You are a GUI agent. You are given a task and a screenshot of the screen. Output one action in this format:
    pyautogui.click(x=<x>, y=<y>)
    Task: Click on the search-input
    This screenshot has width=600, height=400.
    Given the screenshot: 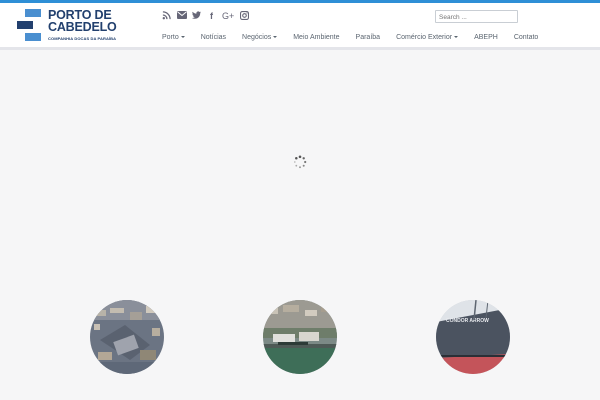 What is the action you would take?
    pyautogui.click(x=476, y=16)
    